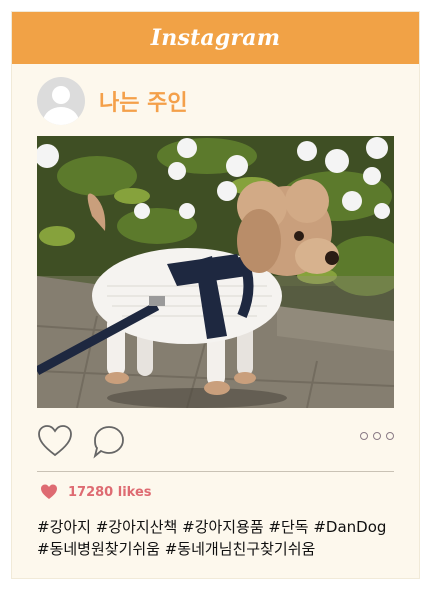  Describe the element at coordinates (215, 471) in the screenshot. I see `divider` at that location.